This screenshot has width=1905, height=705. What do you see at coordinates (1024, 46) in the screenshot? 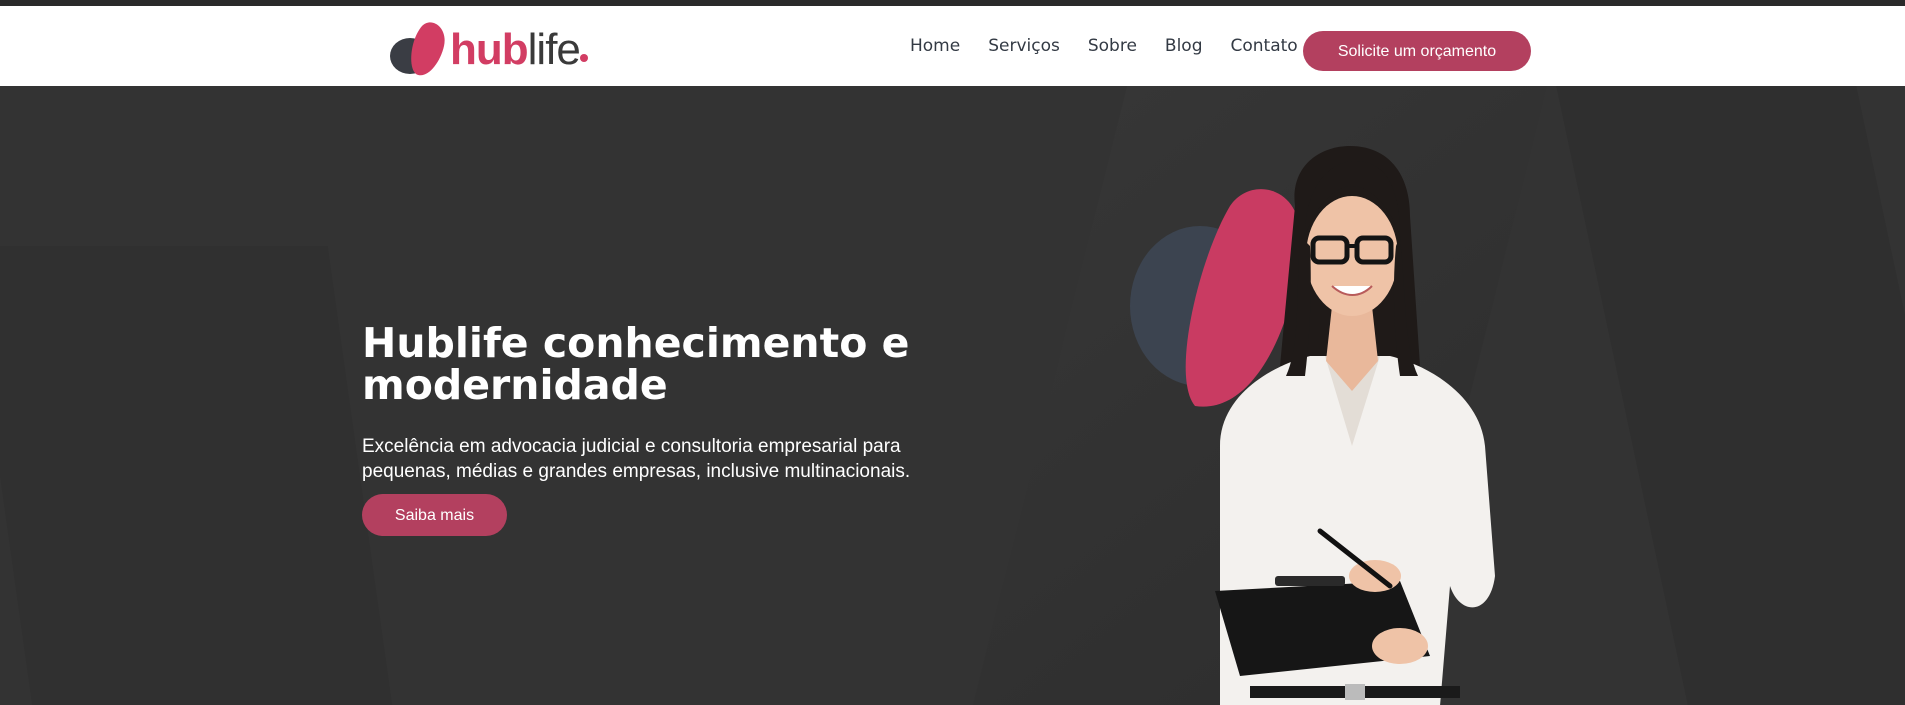
I see `nav-item-servicos: Serviços` at bounding box center [1024, 46].